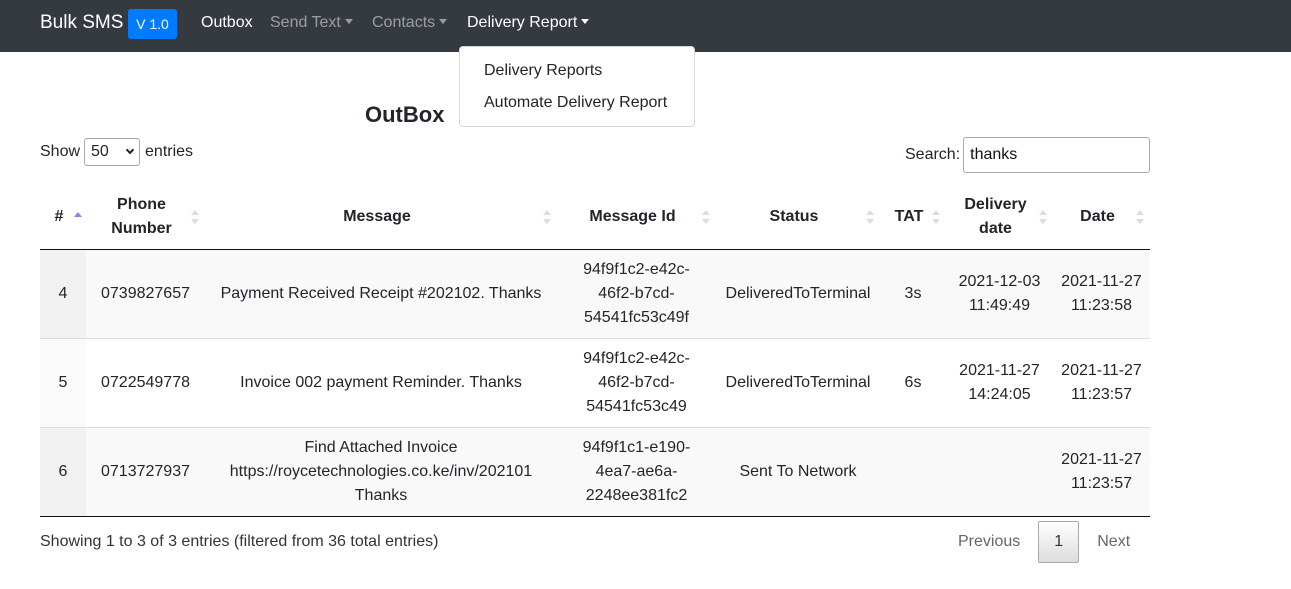 The height and width of the screenshot is (589, 1291). I want to click on cell-delivery-date: 2021-11-27 14:24:05, so click(999, 382).